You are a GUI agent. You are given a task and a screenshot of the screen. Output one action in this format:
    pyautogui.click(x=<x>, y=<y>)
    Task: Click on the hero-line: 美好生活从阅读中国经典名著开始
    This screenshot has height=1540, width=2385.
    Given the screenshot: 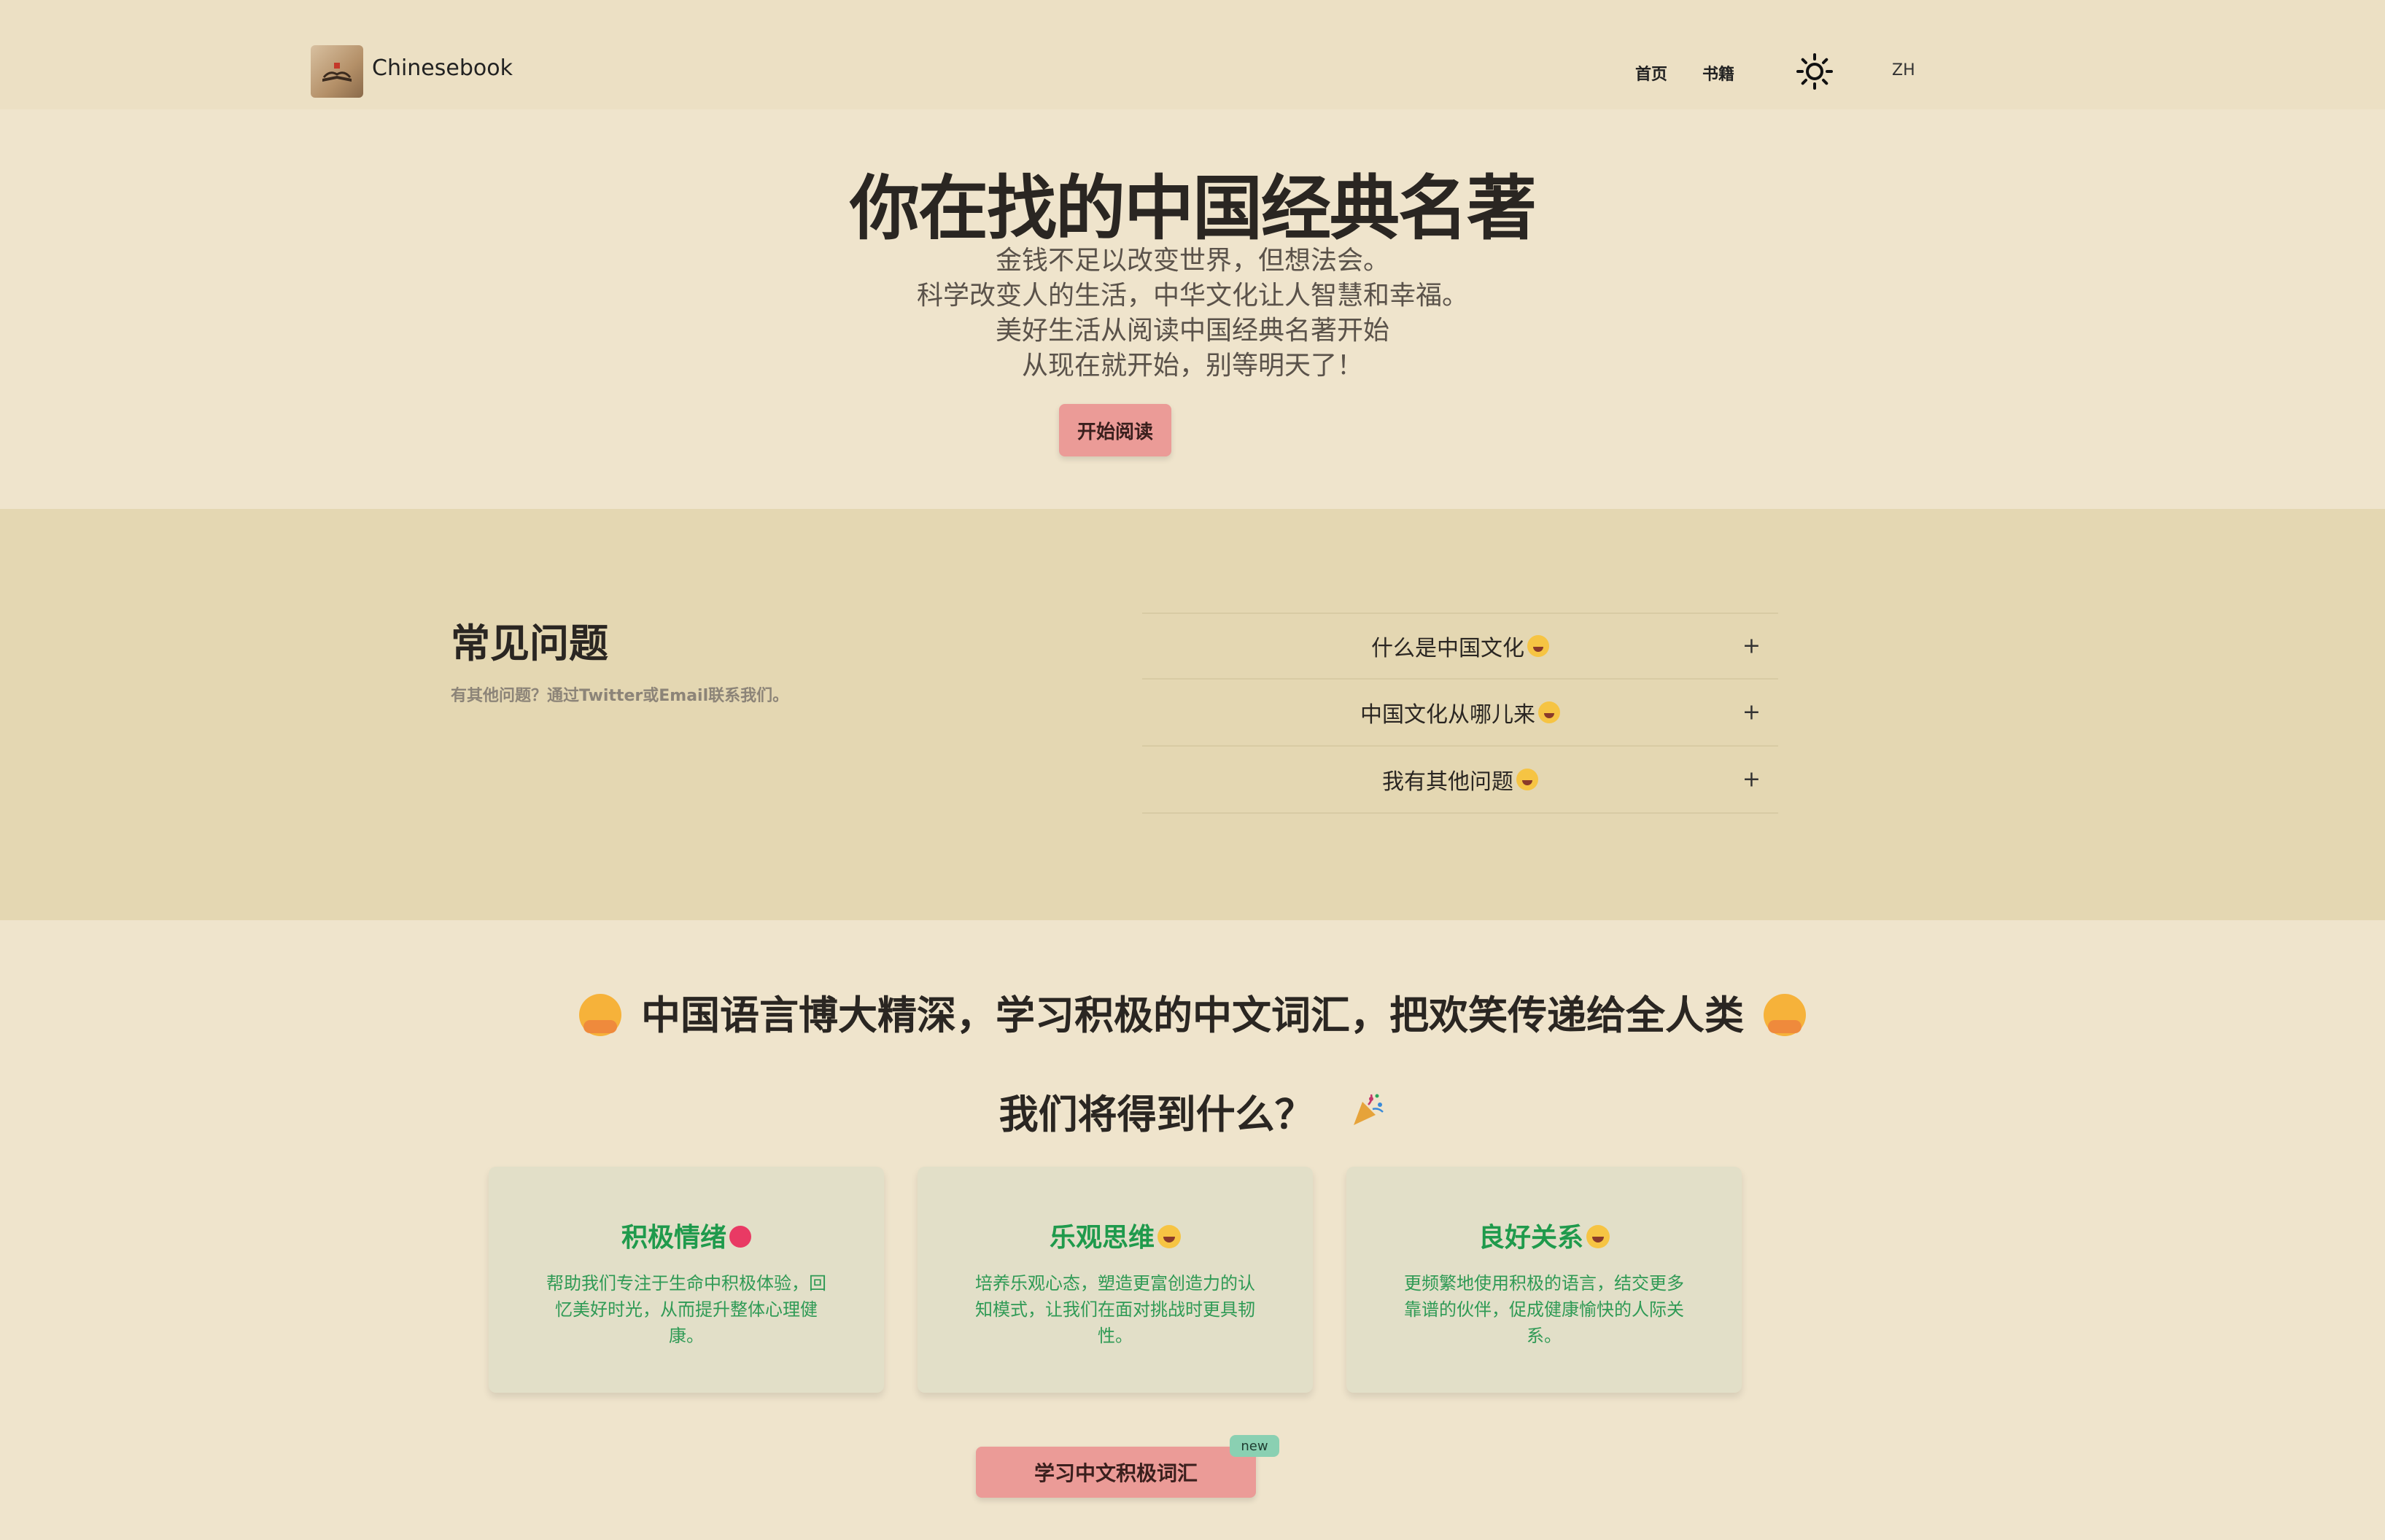 What is the action you would take?
    pyautogui.click(x=1192, y=331)
    